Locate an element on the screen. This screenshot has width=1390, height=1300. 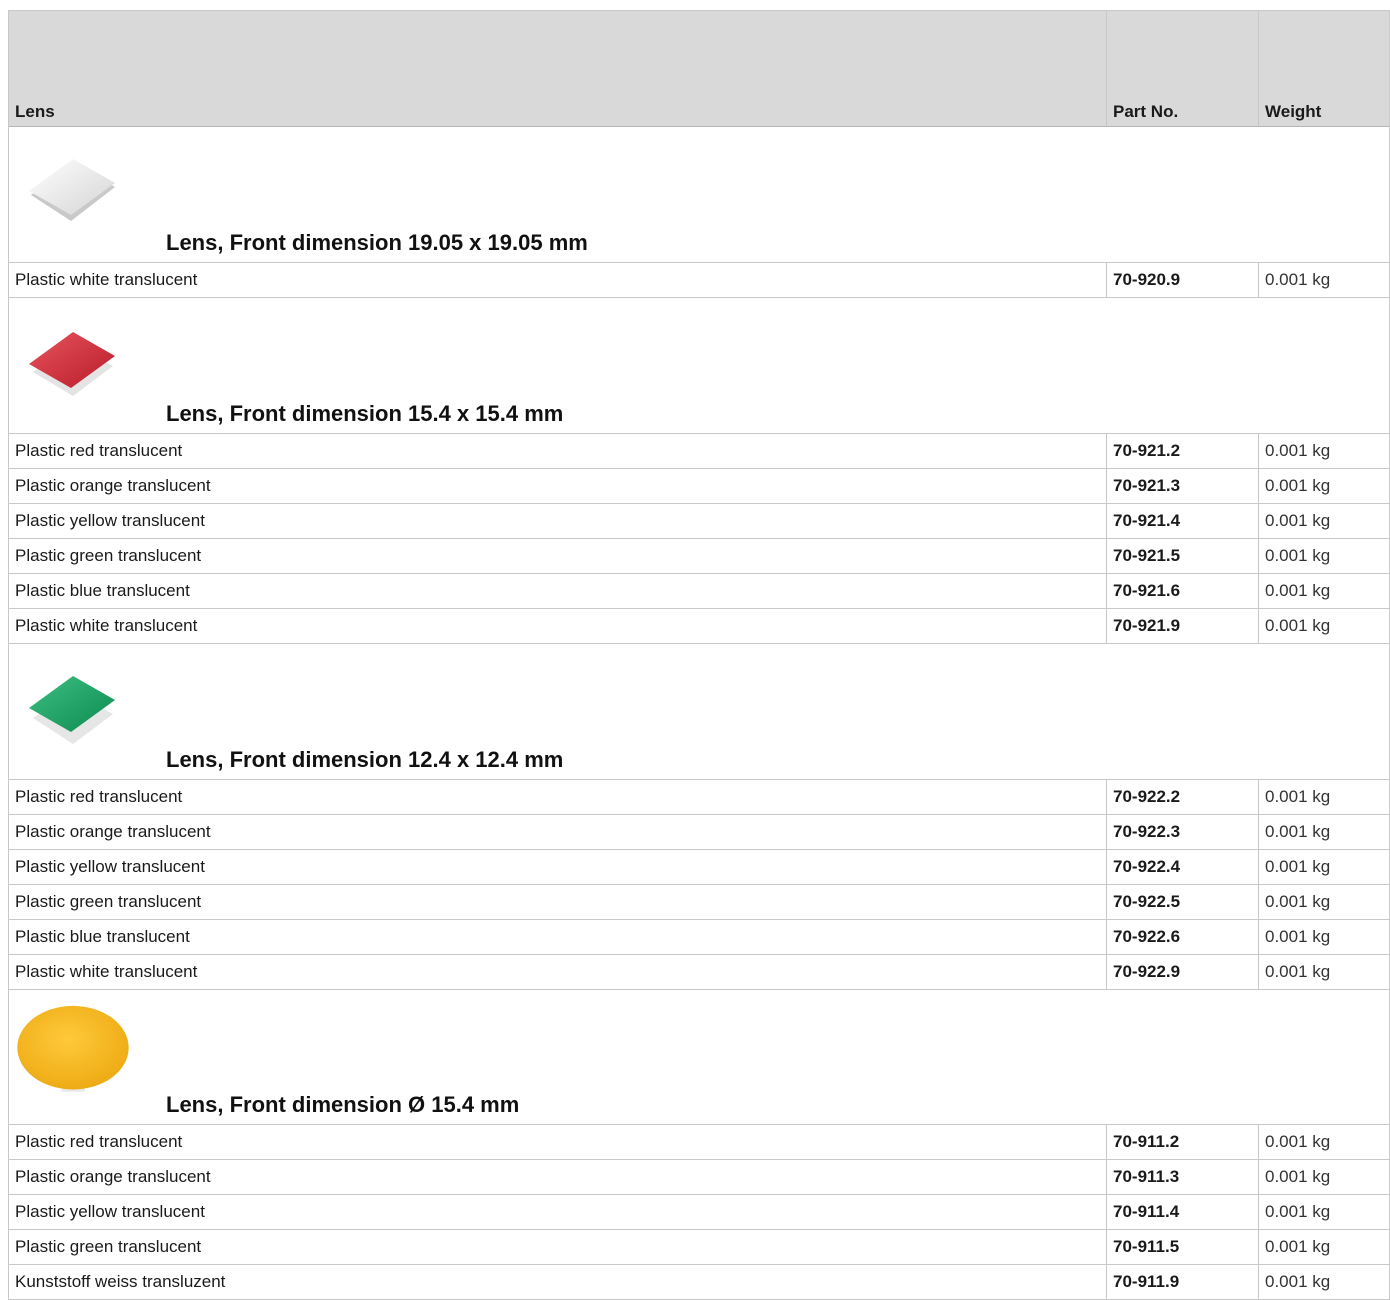
row-part-no: 70-921.3 is located at coordinates (1182, 486).